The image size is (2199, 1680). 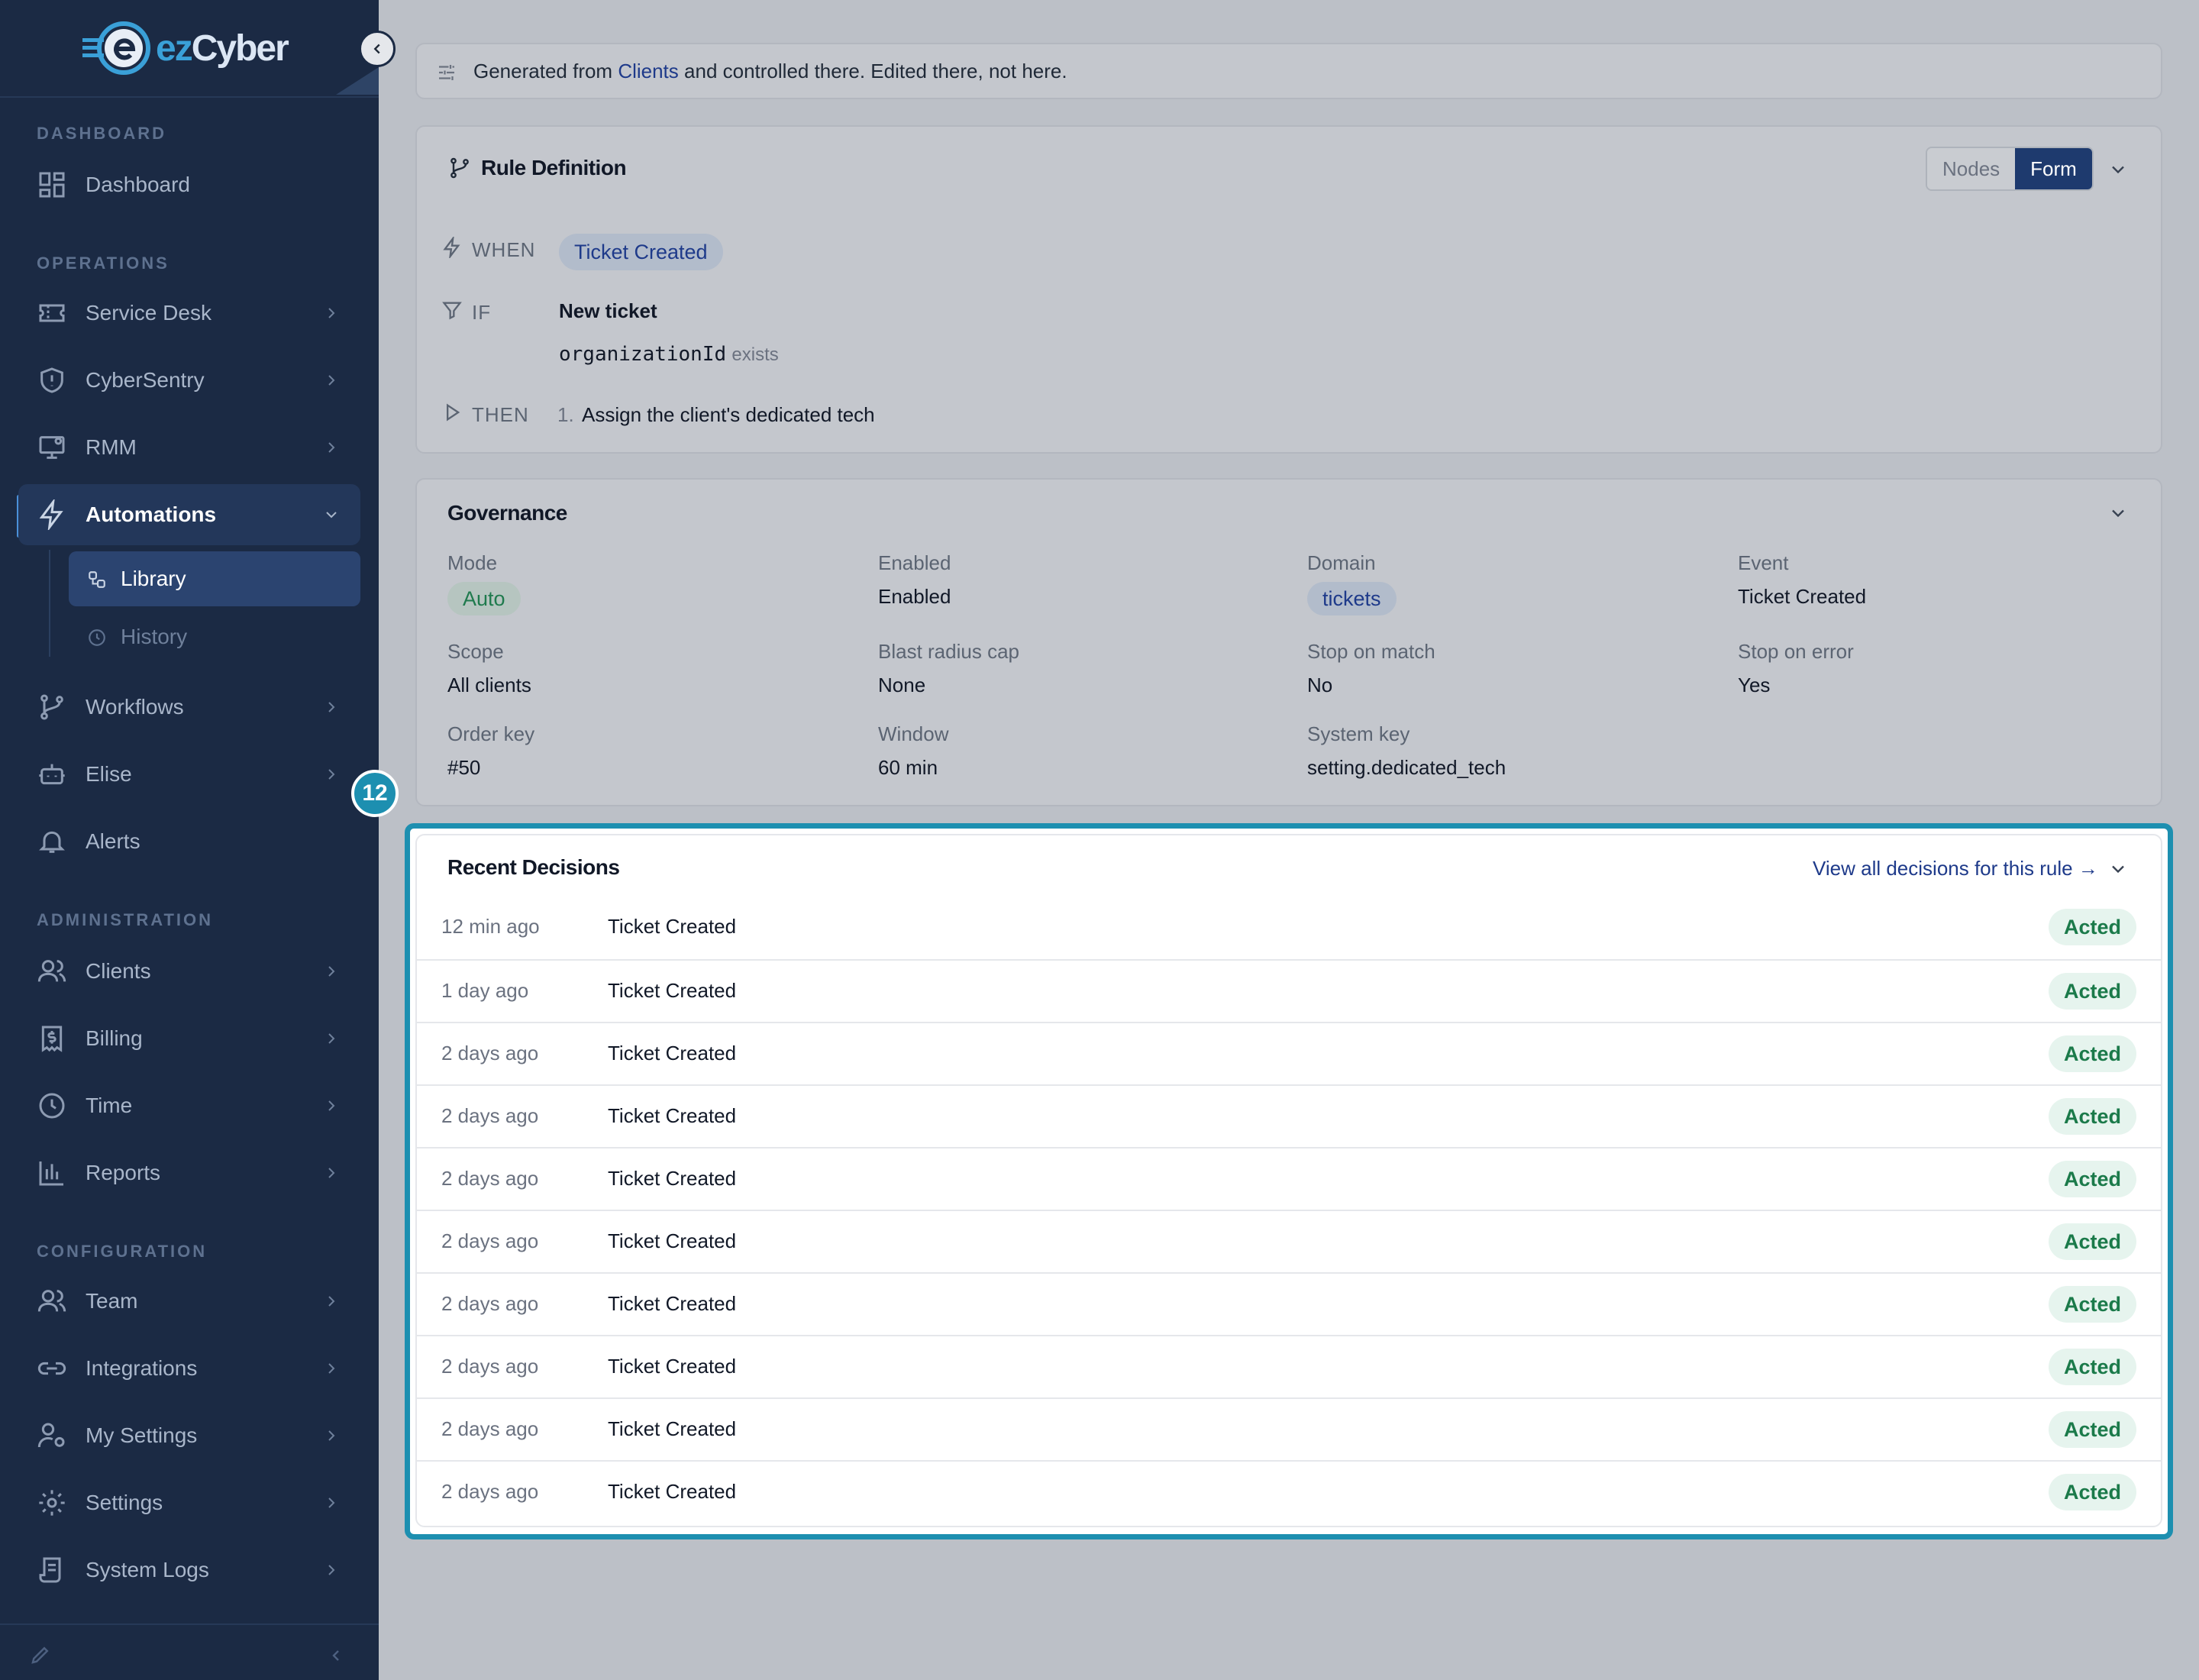 What do you see at coordinates (189, 971) in the screenshot?
I see `sidebar-item-clients: Clients` at bounding box center [189, 971].